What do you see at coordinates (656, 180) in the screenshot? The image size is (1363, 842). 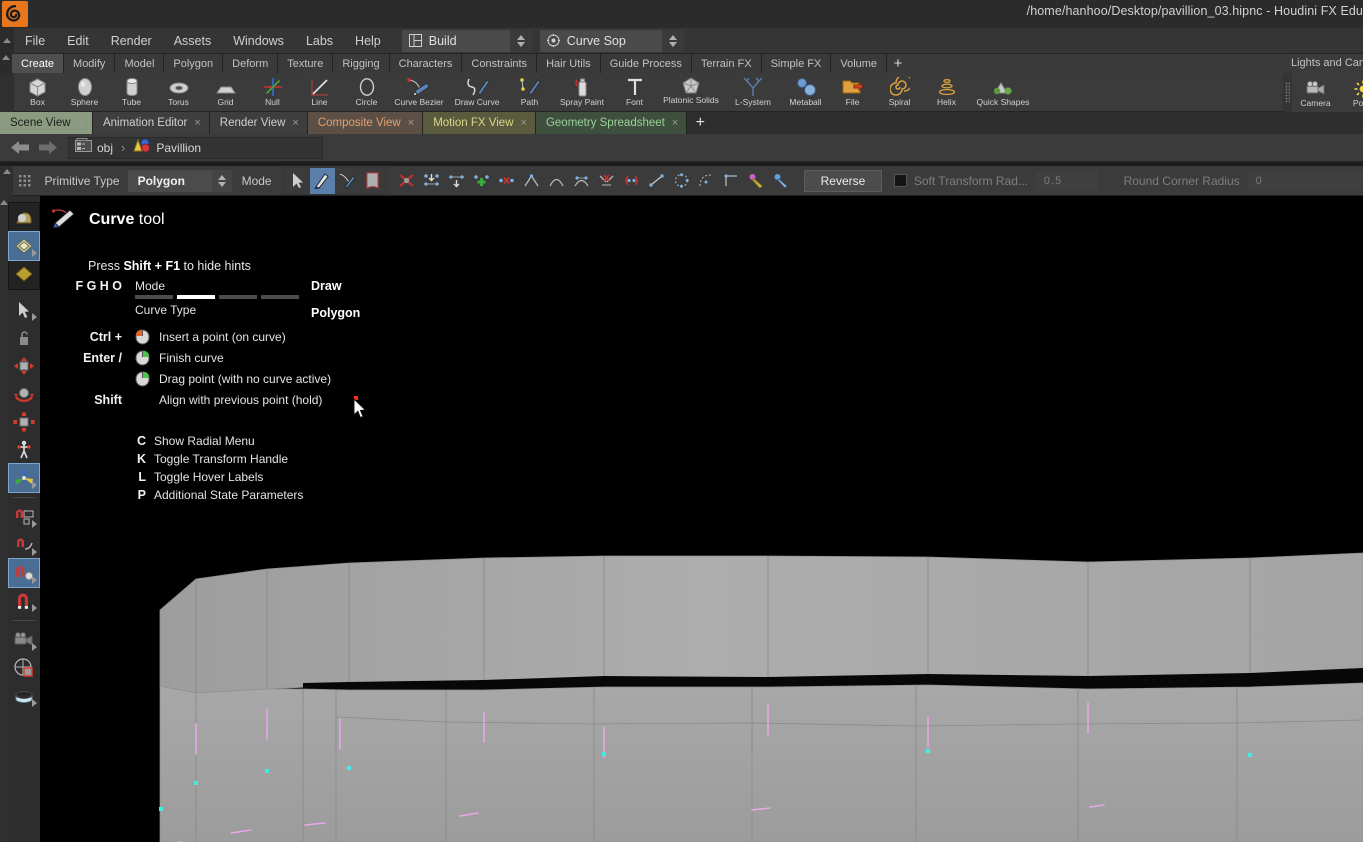 I see `straight-line-button` at bounding box center [656, 180].